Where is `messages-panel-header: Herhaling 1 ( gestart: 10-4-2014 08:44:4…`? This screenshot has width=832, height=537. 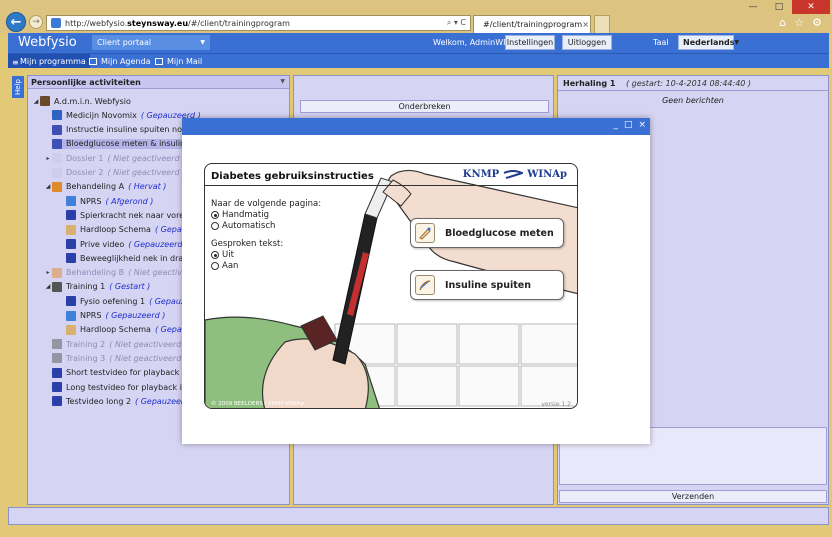
messages-panel-header: Herhaling 1 ( gestart: 10-4-2014 08:44:4… is located at coordinates (693, 83).